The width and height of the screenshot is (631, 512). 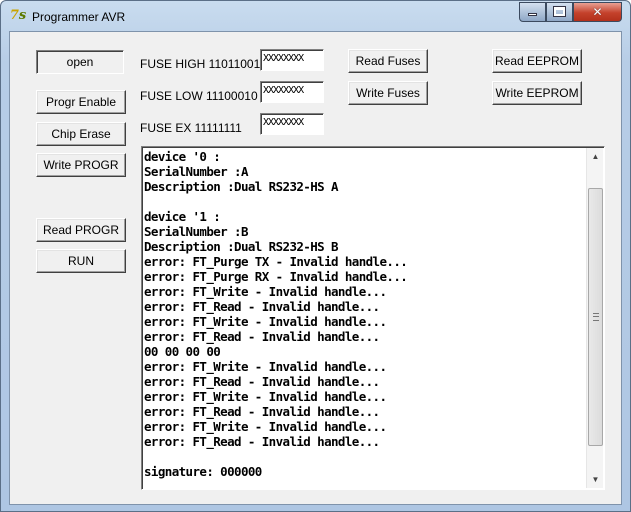 I want to click on fuse-ex-label: FUSE EX 11111111, so click(x=191, y=128).